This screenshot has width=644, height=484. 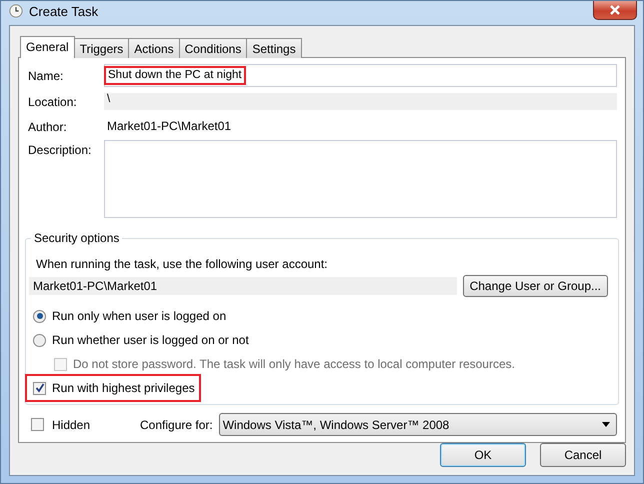 What do you see at coordinates (47, 47) in the screenshot?
I see `tab: General` at bounding box center [47, 47].